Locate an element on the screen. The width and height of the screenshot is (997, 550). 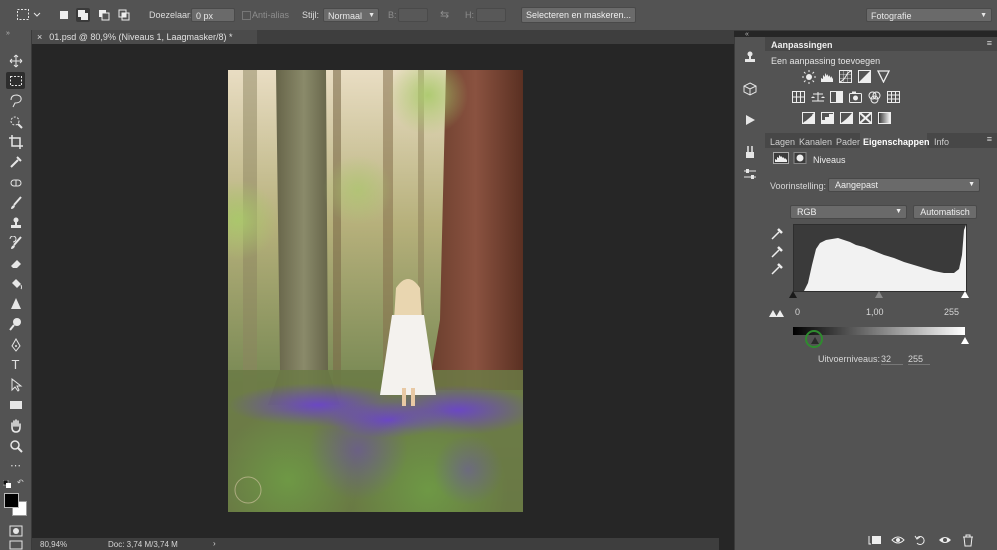
toolbar-collapse-icon: » is located at coordinates (8, 33).